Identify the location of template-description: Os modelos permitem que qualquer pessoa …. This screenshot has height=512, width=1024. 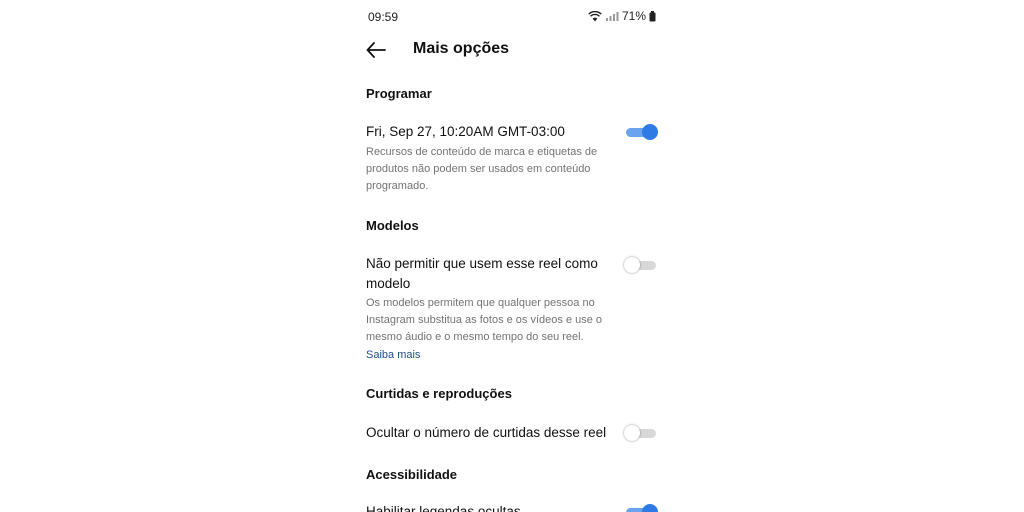
(484, 320).